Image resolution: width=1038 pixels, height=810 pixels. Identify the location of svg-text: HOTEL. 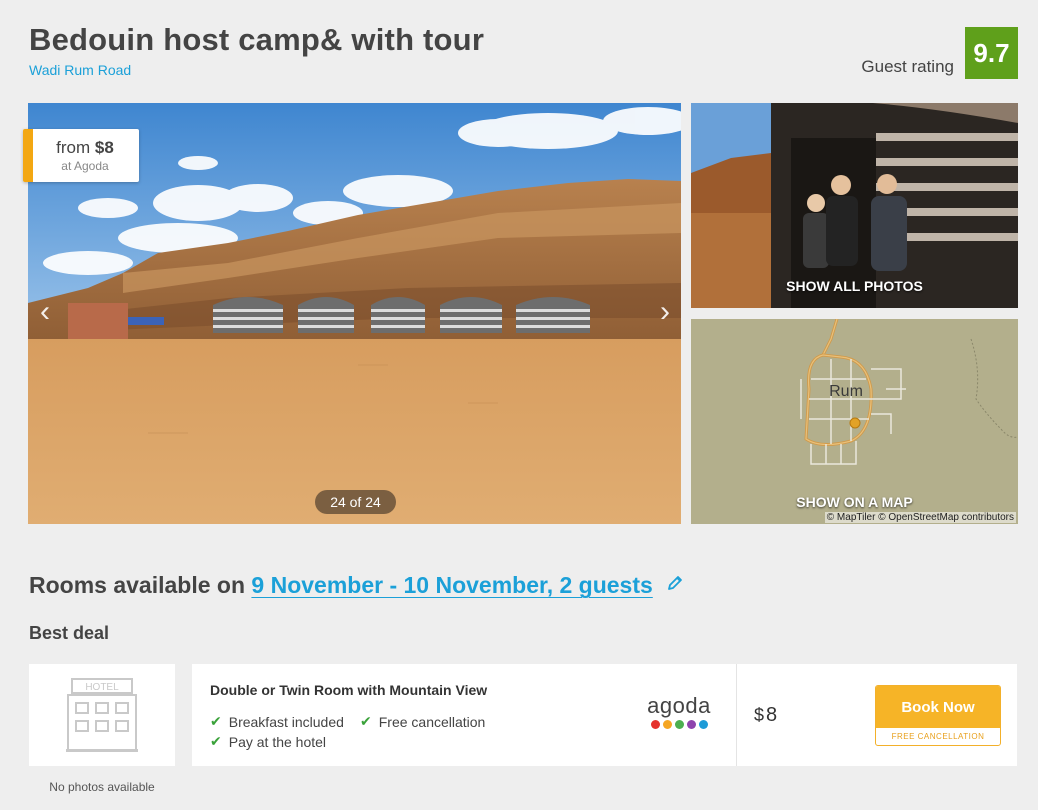
(102, 687).